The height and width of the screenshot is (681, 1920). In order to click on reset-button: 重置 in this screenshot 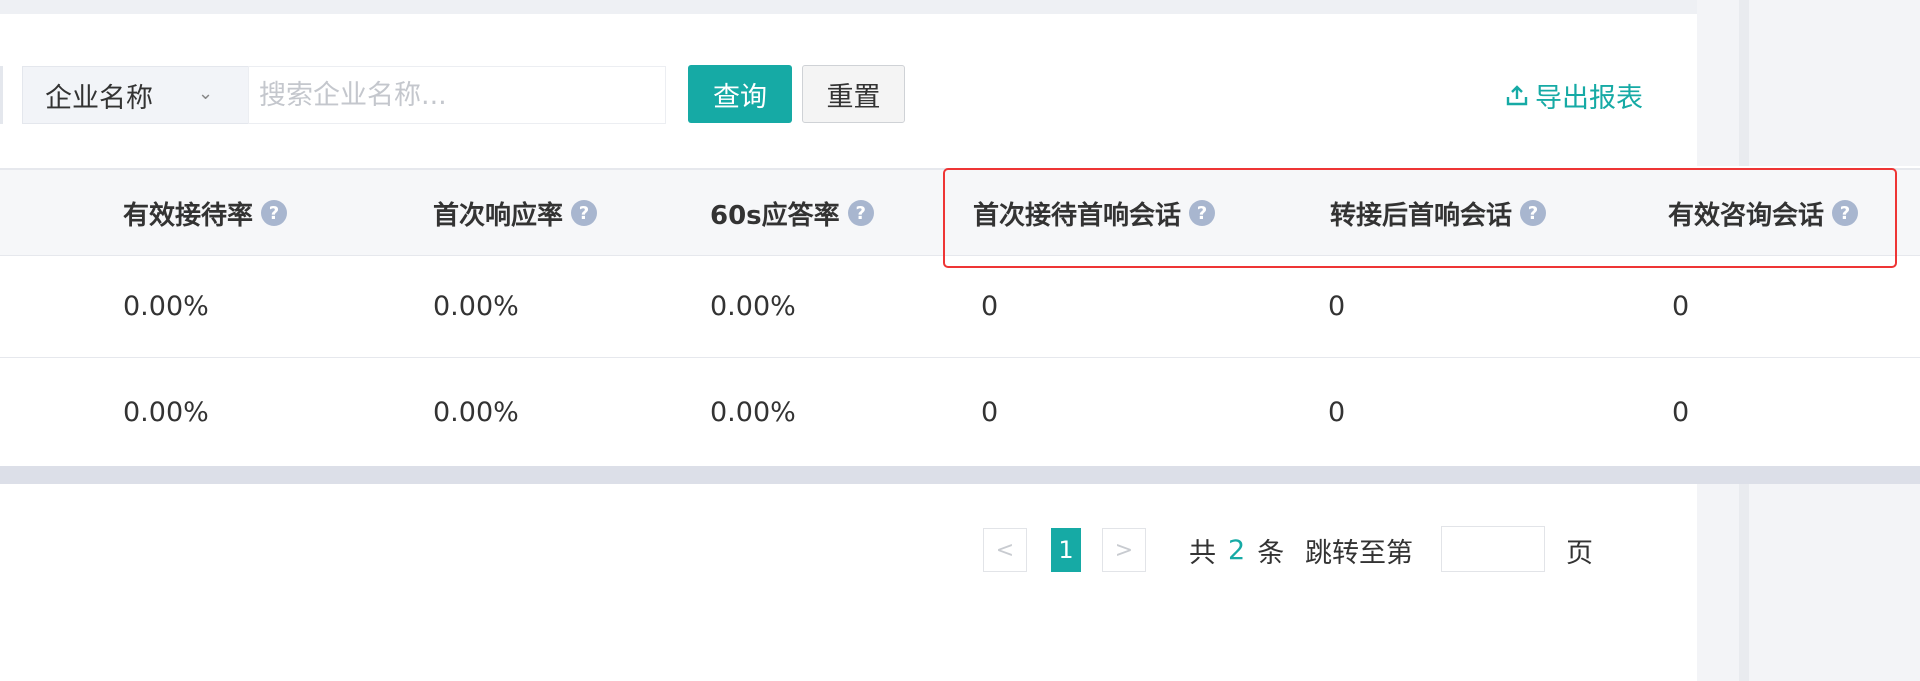, I will do `click(853, 94)`.